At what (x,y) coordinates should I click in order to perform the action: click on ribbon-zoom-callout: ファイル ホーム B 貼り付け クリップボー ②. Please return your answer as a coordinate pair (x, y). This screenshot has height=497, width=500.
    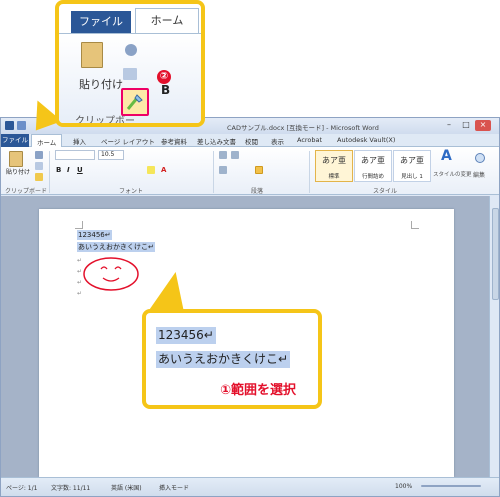
    Looking at the image, I should click on (130, 63).